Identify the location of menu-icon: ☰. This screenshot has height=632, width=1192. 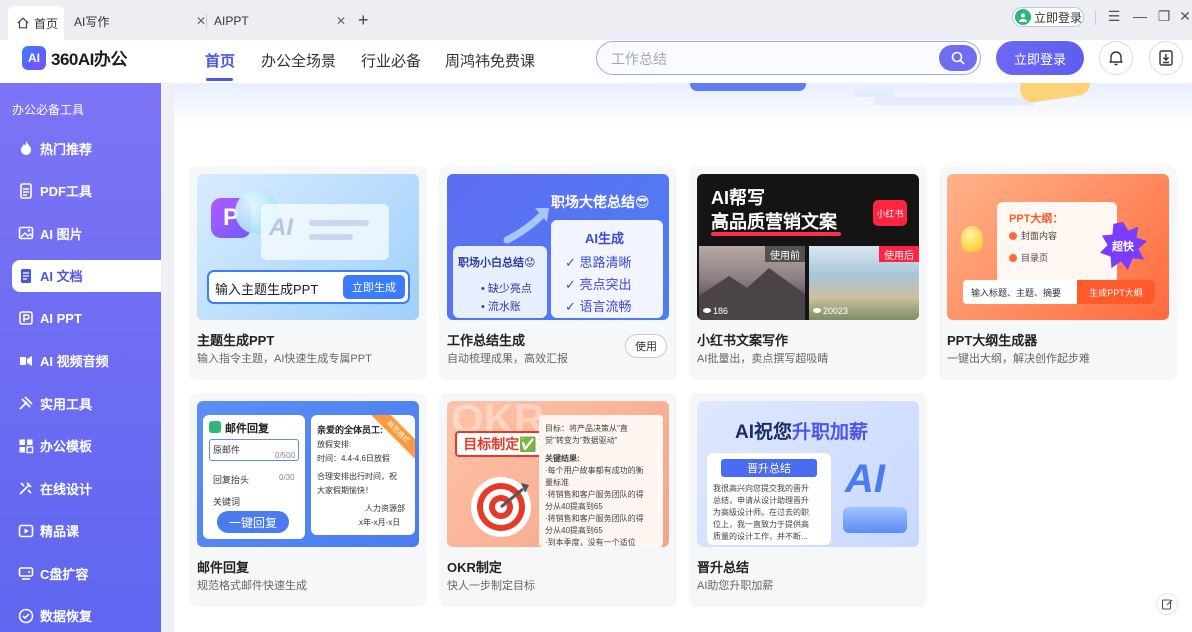
(1114, 16).